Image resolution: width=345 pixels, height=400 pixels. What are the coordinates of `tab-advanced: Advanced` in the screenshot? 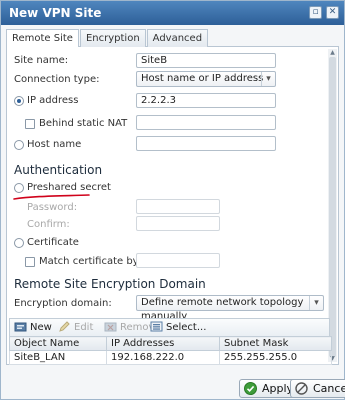 It's located at (177, 38).